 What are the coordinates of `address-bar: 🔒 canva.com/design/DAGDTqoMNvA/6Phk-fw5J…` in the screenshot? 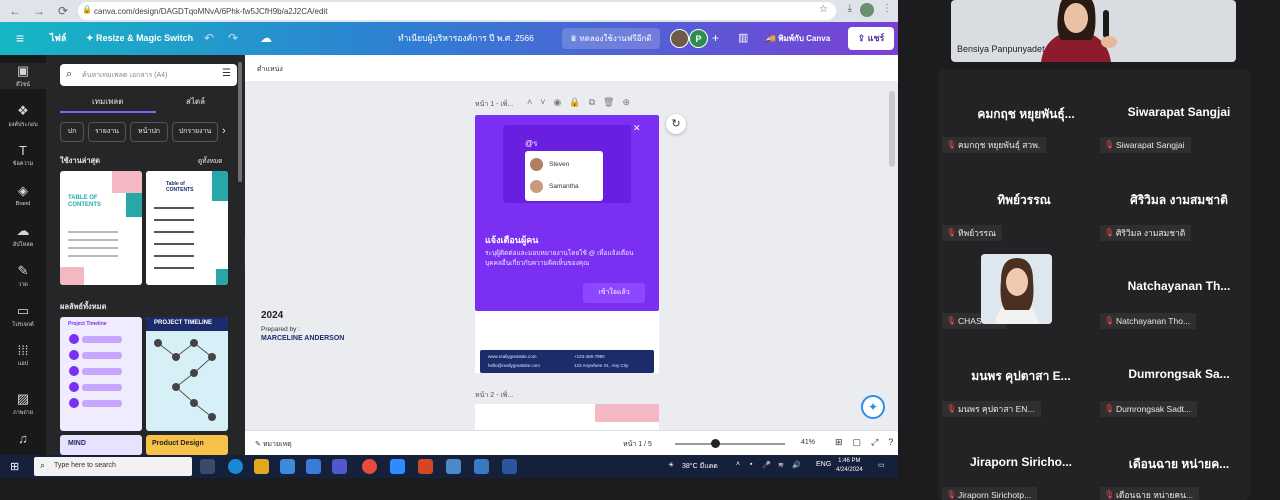 It's located at (457, 11).